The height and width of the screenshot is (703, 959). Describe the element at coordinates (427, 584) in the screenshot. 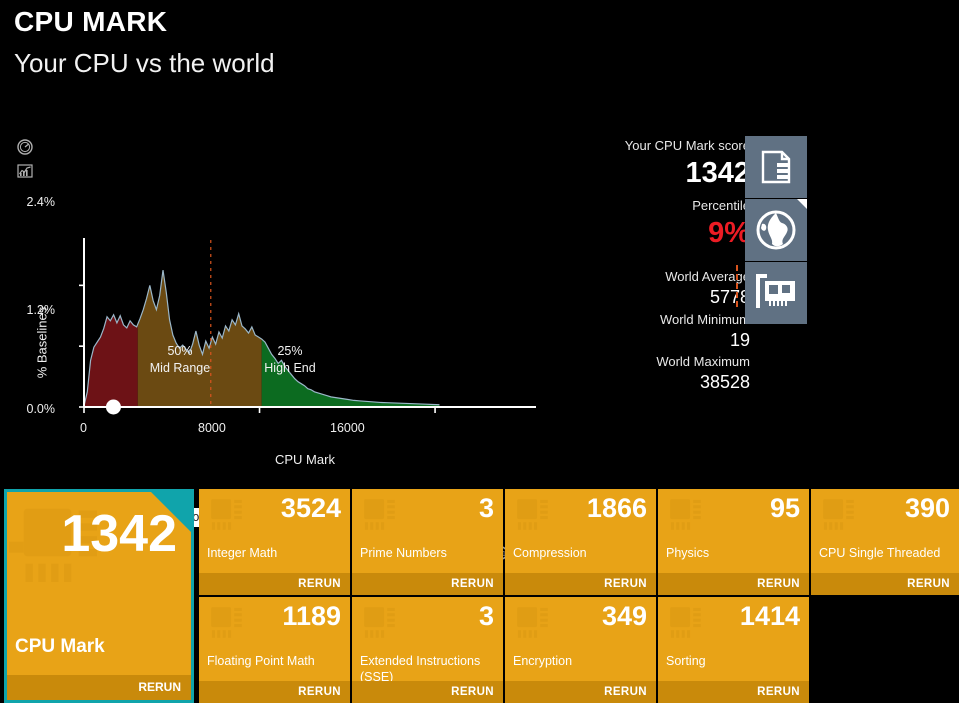

I see `tile-prime-numbers-rerun-button: RERUN` at that location.